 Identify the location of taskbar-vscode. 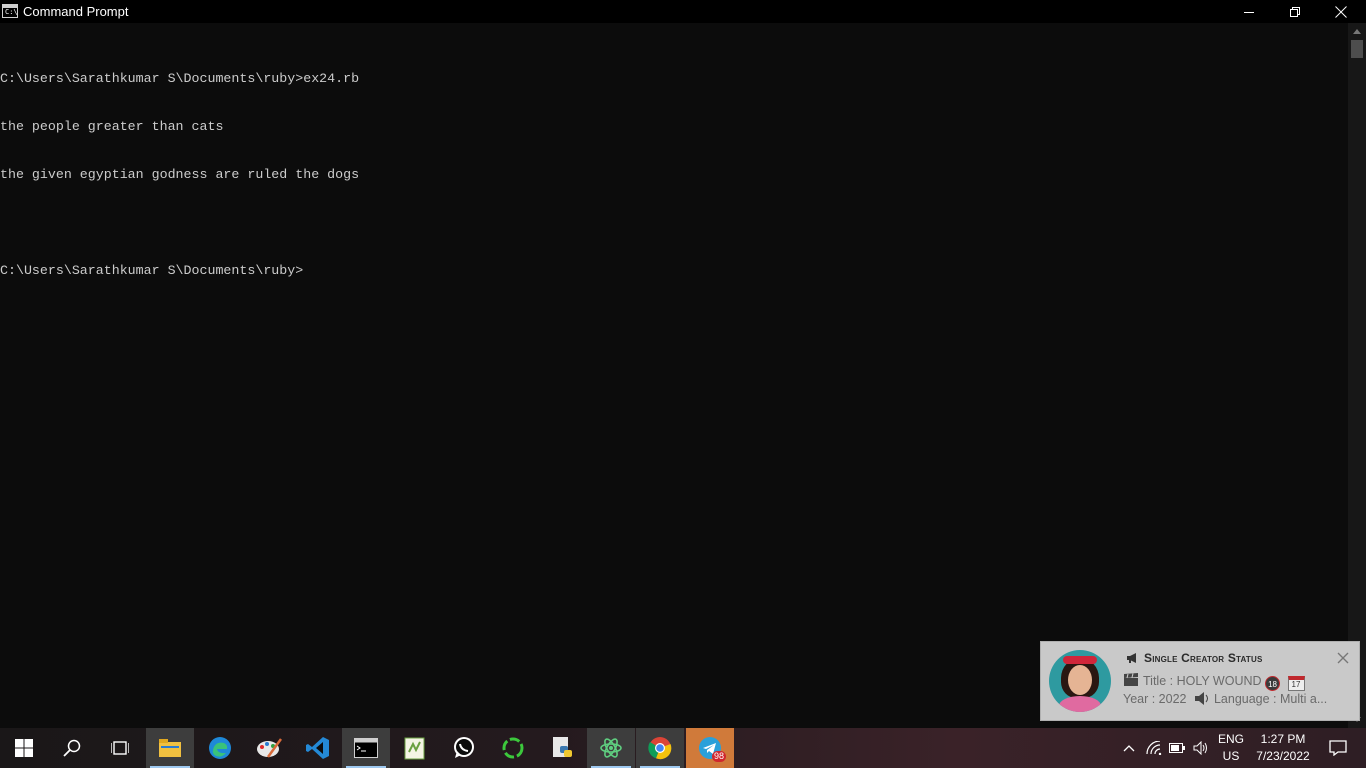
(318, 748).